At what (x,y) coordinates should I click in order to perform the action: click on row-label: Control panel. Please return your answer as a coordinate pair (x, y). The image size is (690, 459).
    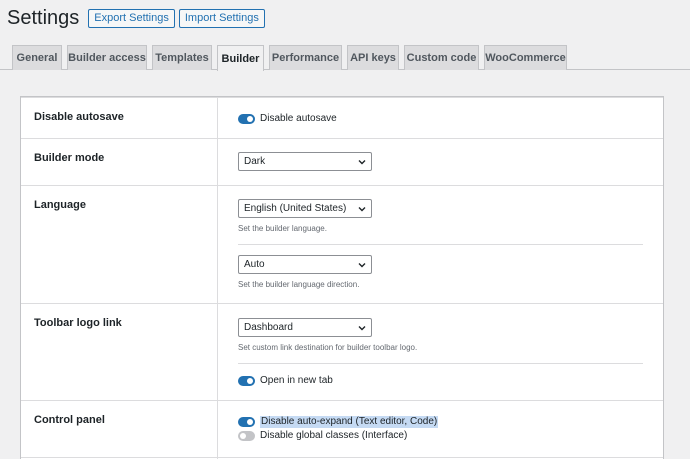
    Looking at the image, I should click on (69, 420).